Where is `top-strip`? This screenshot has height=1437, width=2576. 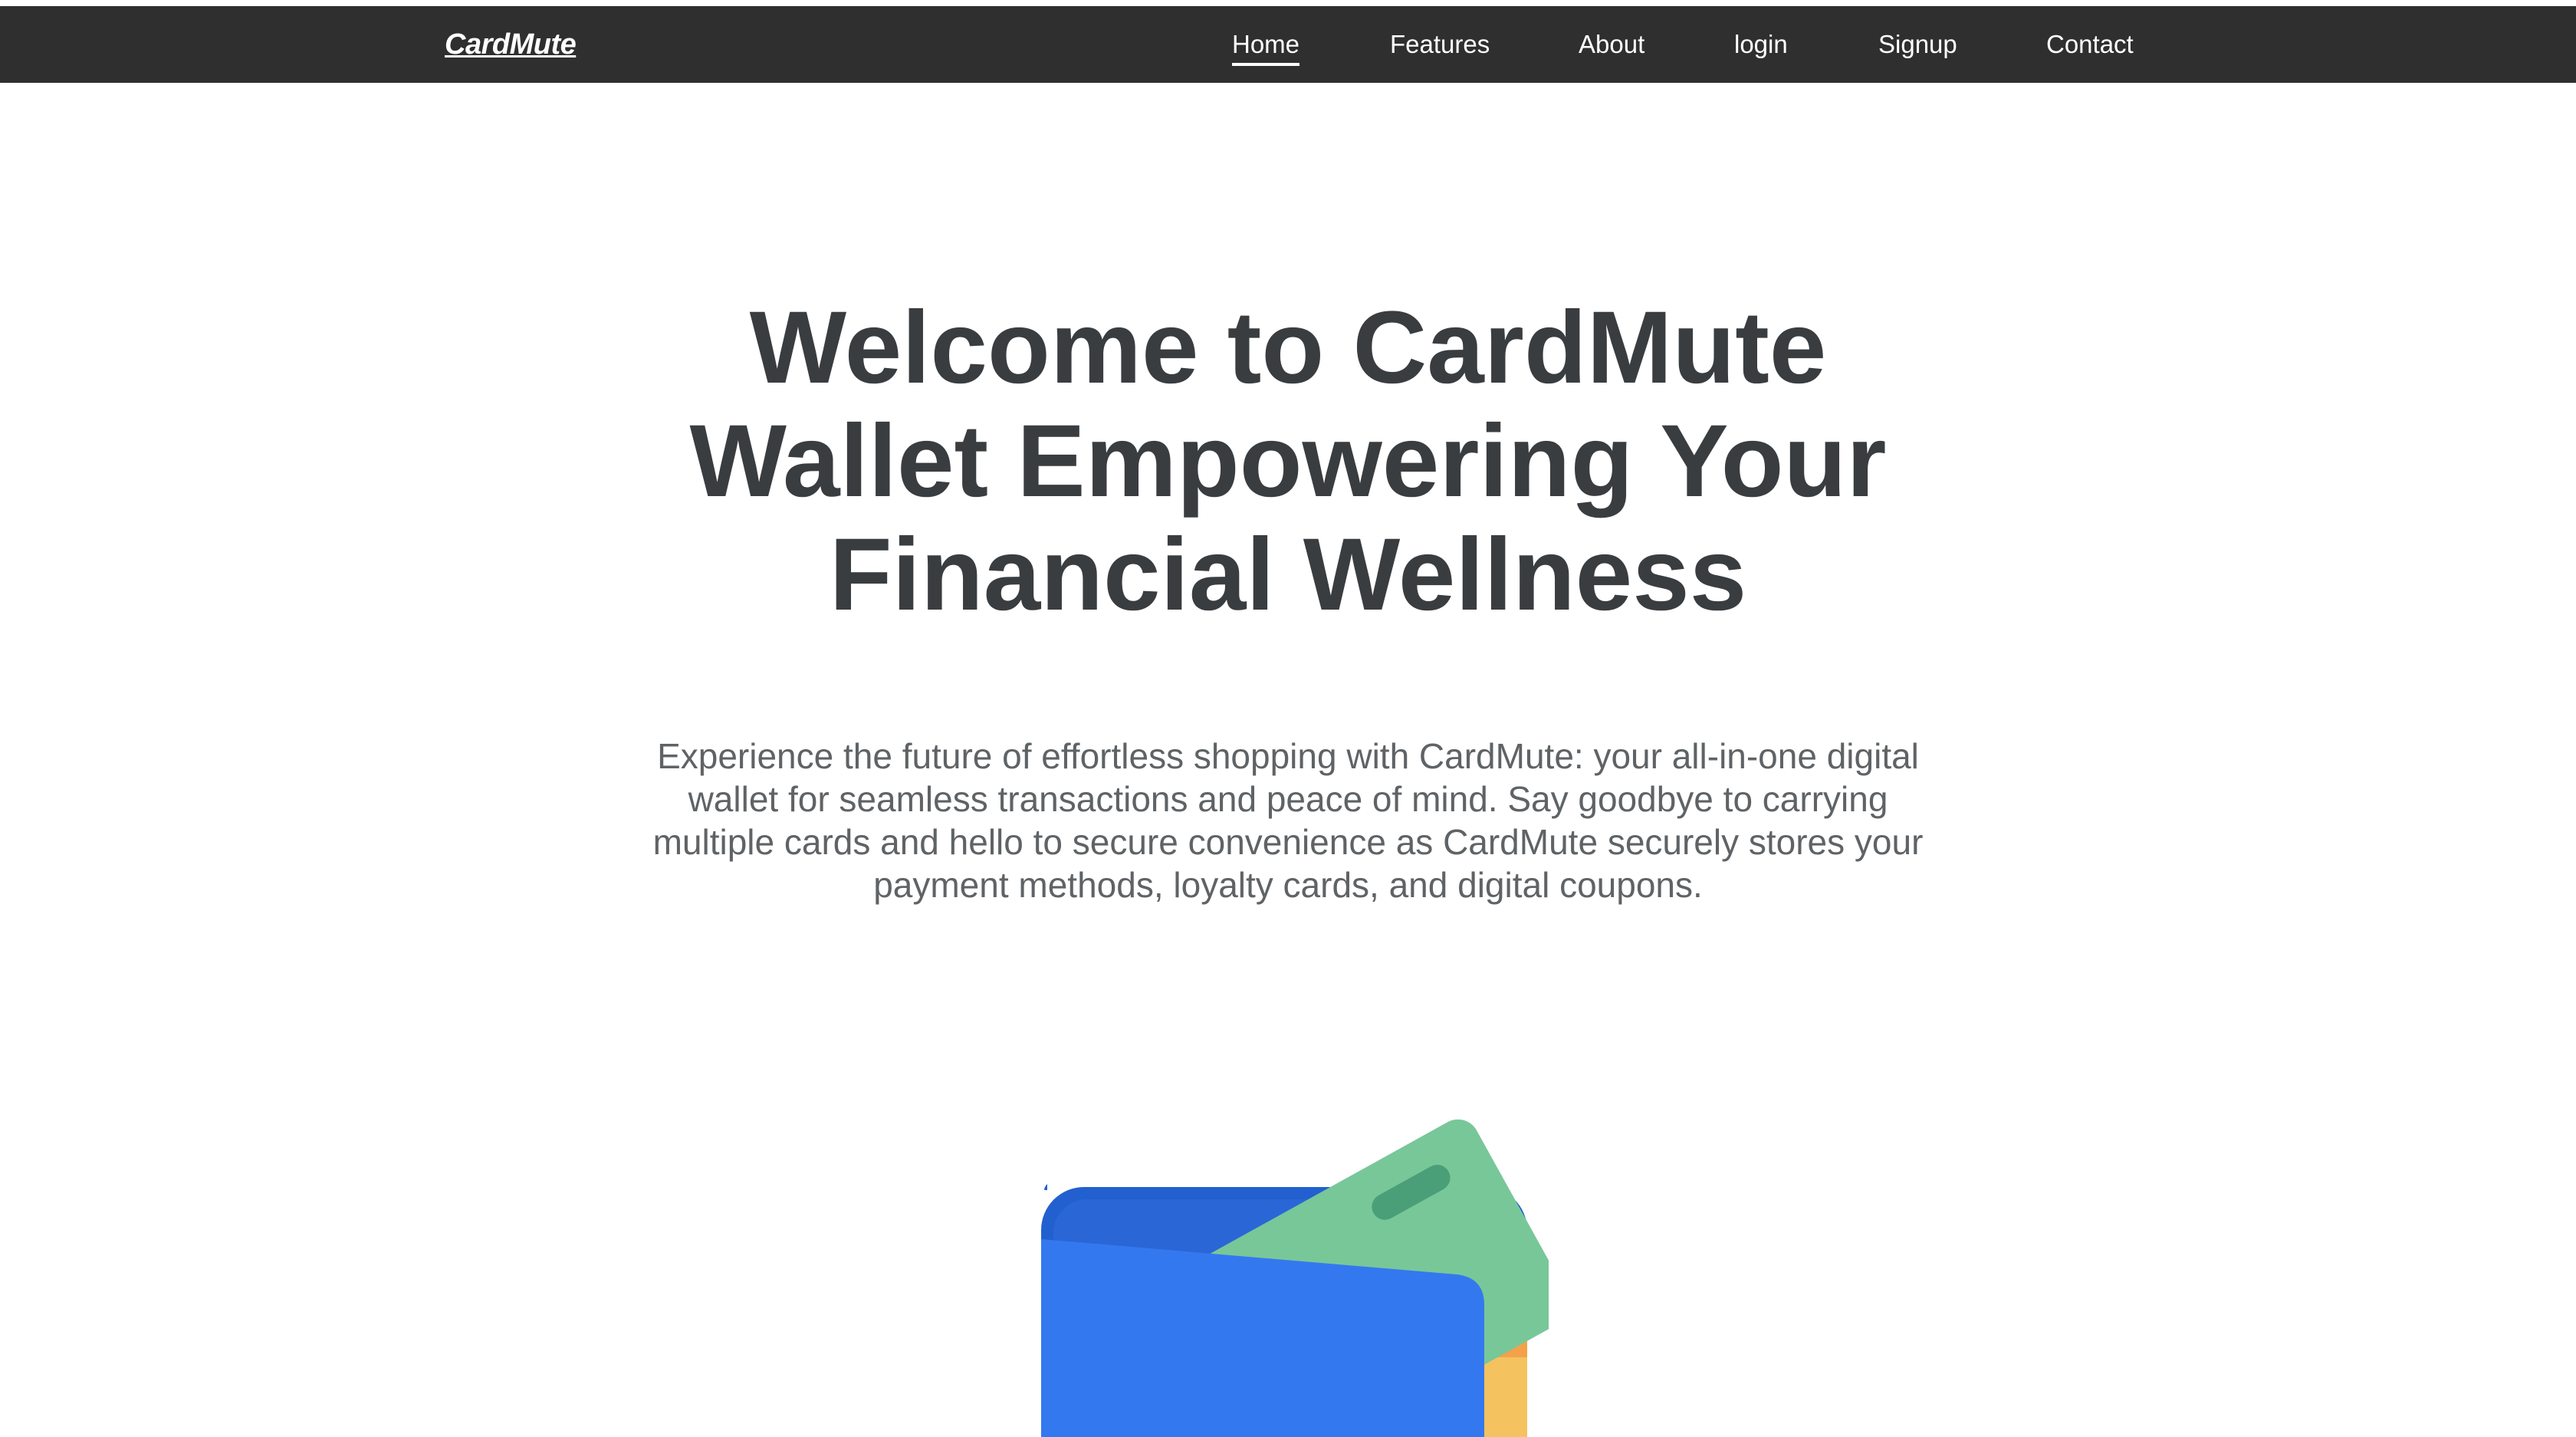 top-strip is located at coordinates (1288, 3).